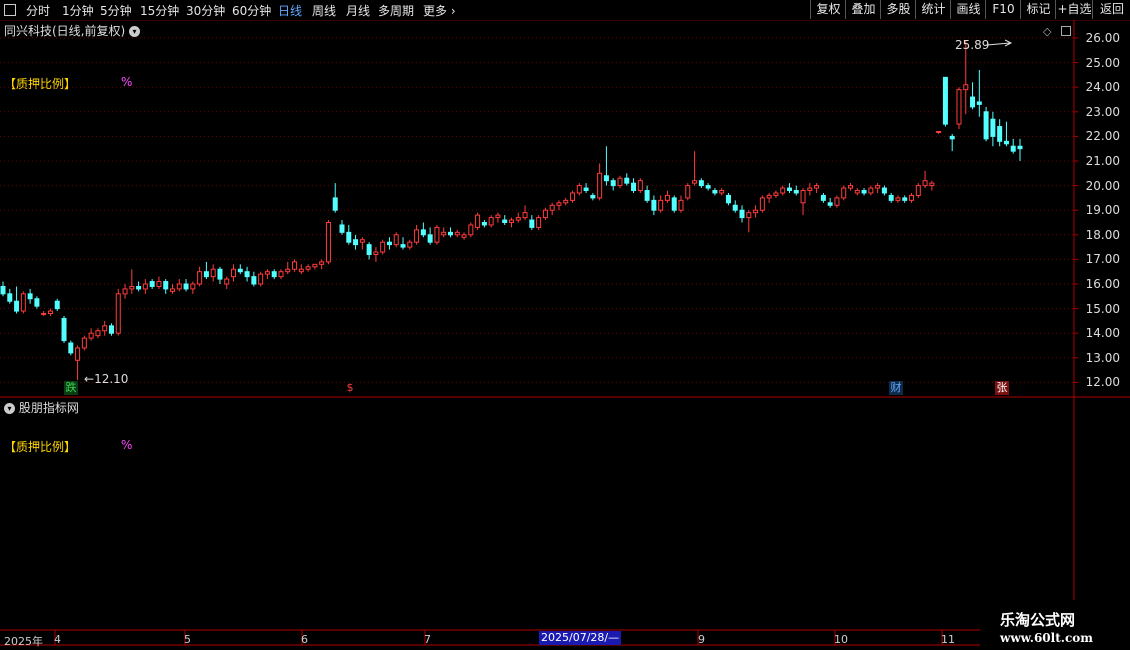 This screenshot has width=1130, height=650. Describe the element at coordinates (1111, 9) in the screenshot. I see `toolbar-button-8: 返回` at that location.